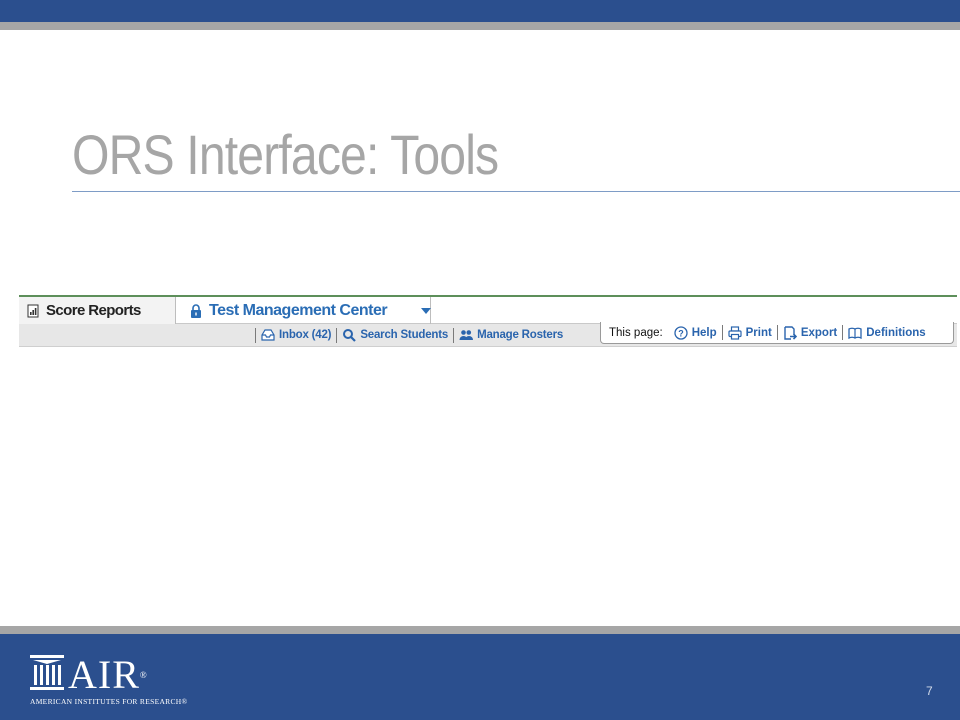 This screenshot has width=960, height=720. I want to click on definitions-link: Definitions, so click(886, 333).